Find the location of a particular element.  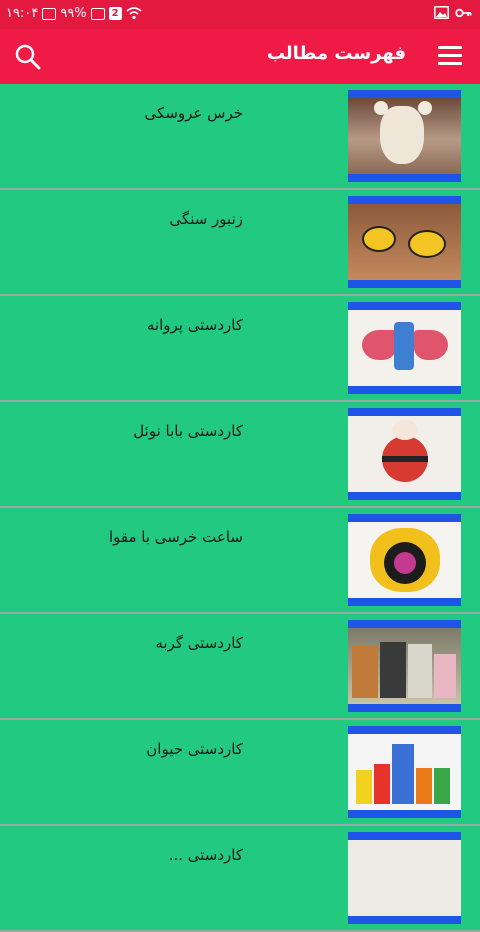

list-item: کاردستی پروانه is located at coordinates (240, 349).